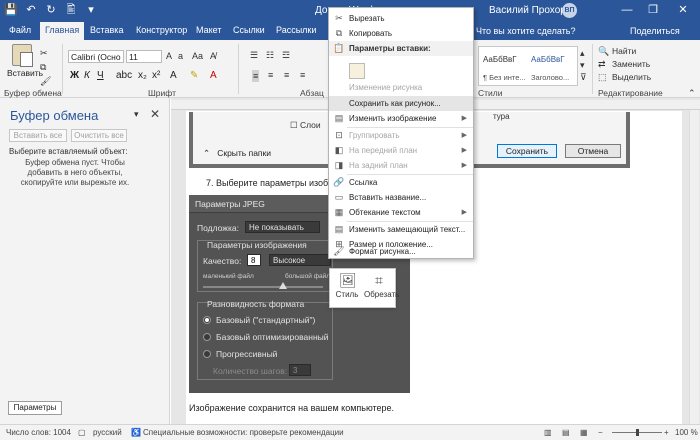  I want to click on underline-button: Ч, so click(100, 75).